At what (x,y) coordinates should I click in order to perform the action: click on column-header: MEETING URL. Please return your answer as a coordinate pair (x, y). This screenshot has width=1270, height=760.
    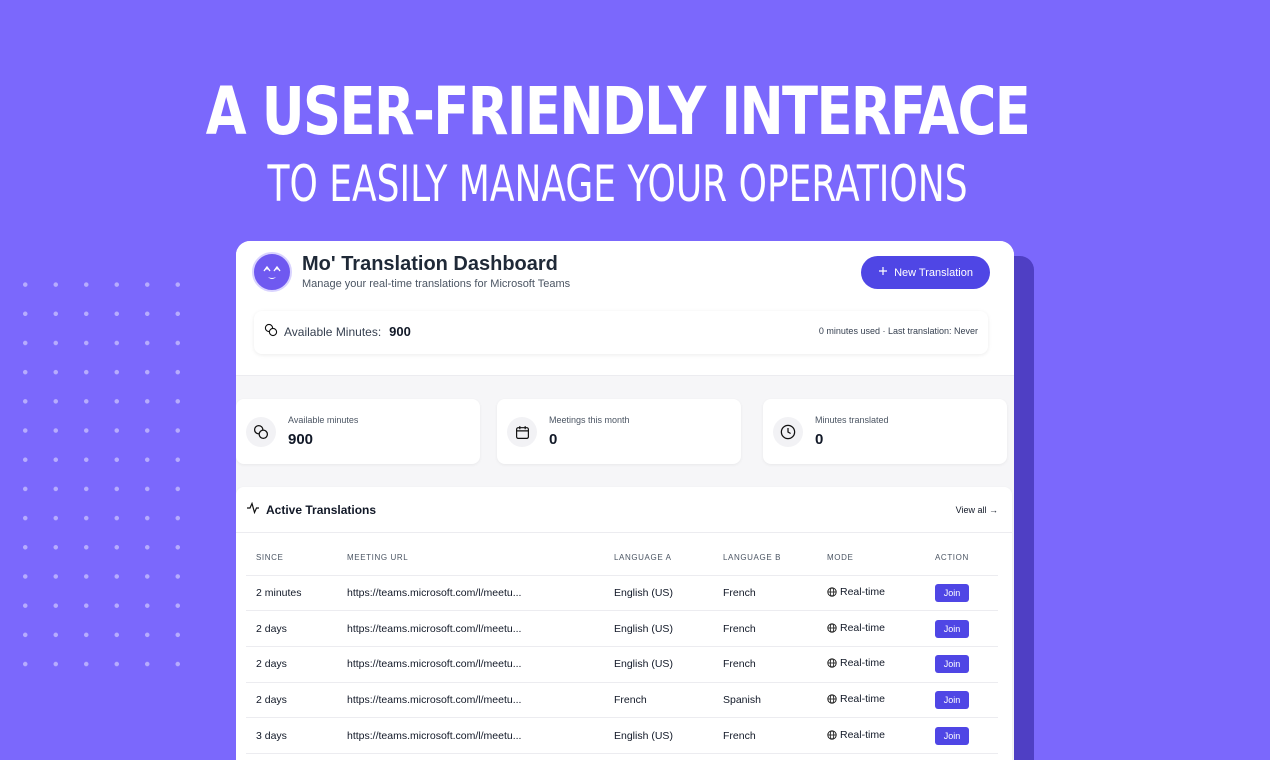
    Looking at the image, I should click on (470, 558).